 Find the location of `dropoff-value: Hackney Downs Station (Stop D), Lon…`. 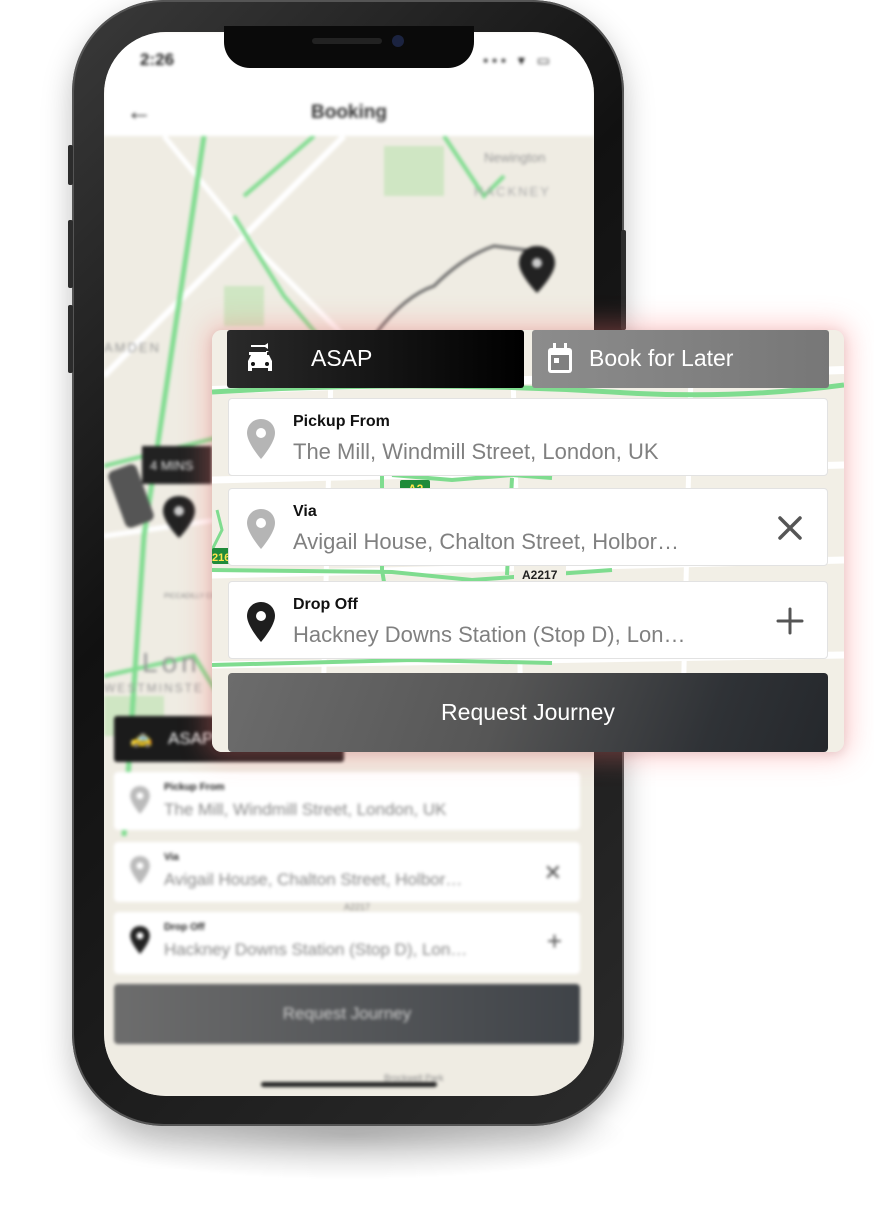

dropoff-value: Hackney Downs Station (Stop D), Lon… is located at coordinates (489, 635).